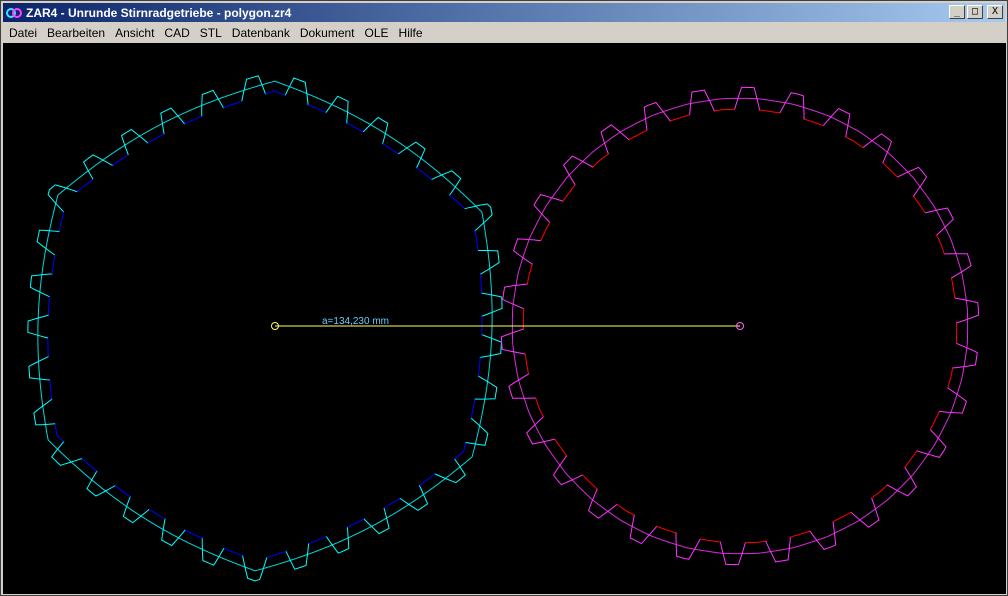 Image resolution: width=1008 pixels, height=596 pixels. What do you see at coordinates (327, 33) in the screenshot?
I see `menu-dokument: Dokument` at bounding box center [327, 33].